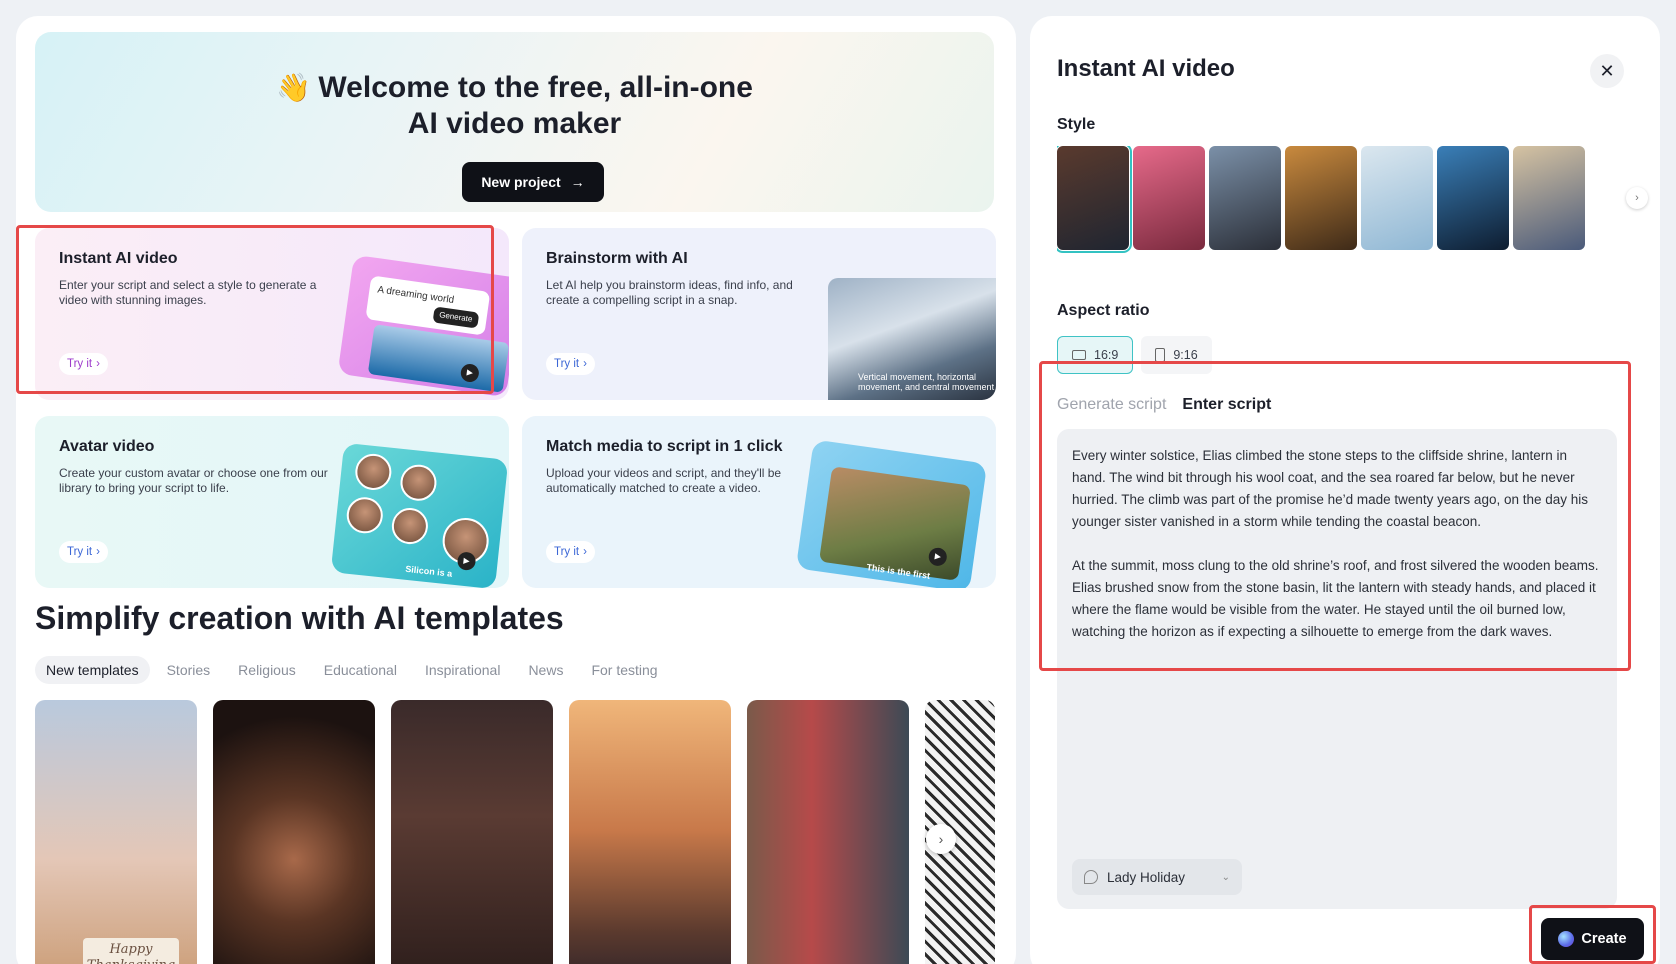 Image resolution: width=1676 pixels, height=964 pixels. What do you see at coordinates (428, 571) in the screenshot?
I see `avatar-caption: Silicon is a` at bounding box center [428, 571].